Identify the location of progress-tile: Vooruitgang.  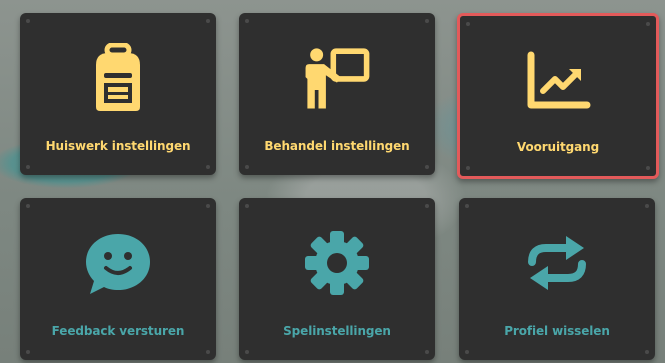
(558, 96).